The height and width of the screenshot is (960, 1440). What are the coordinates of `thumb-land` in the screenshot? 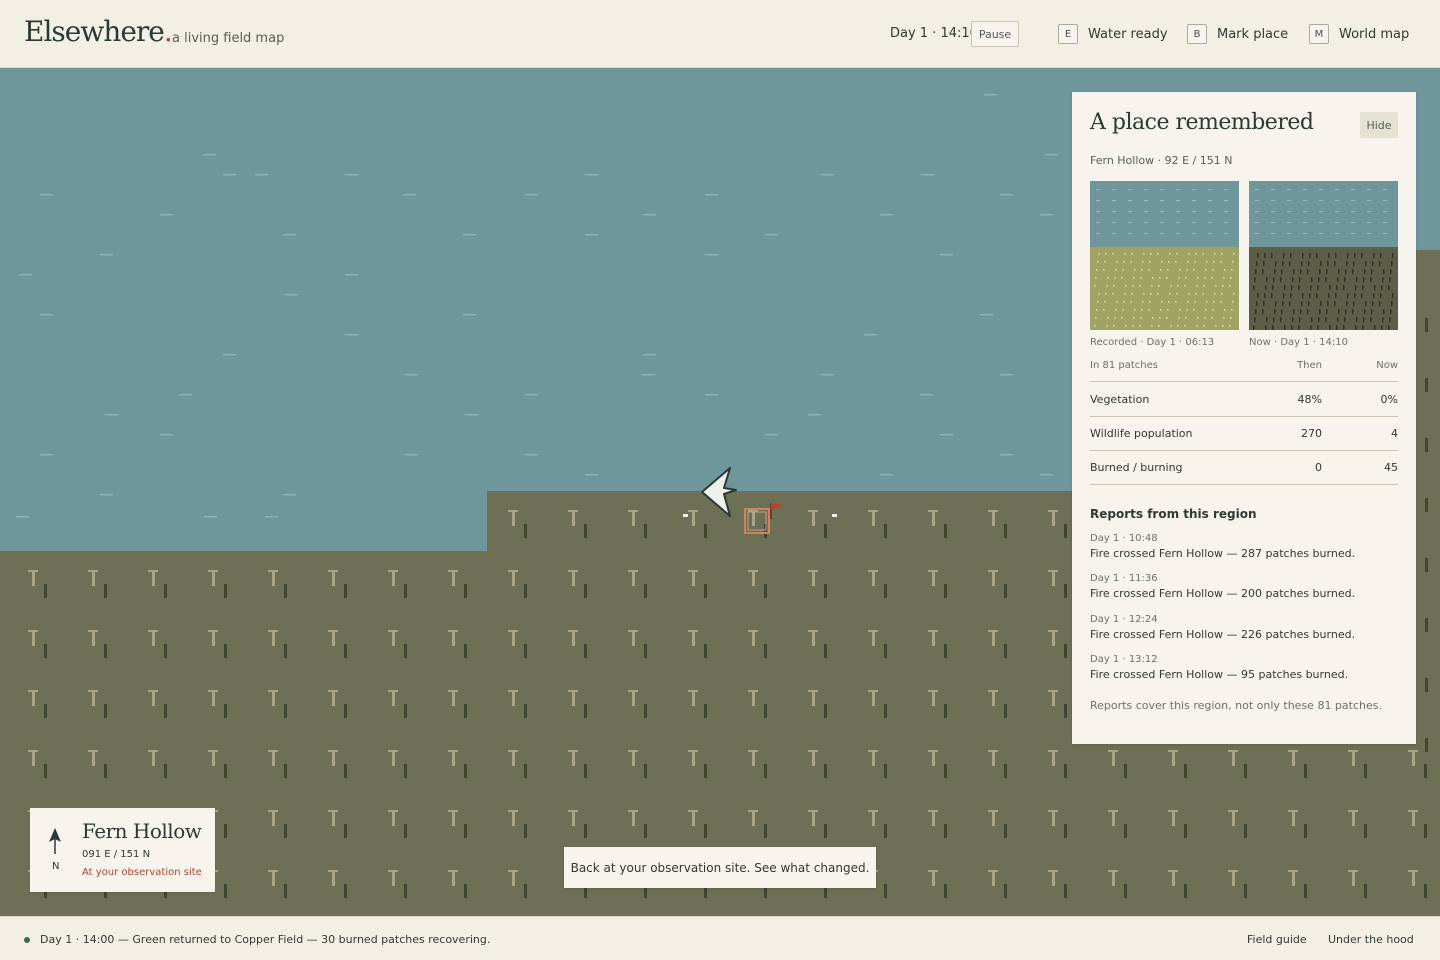 It's located at (1323, 288).